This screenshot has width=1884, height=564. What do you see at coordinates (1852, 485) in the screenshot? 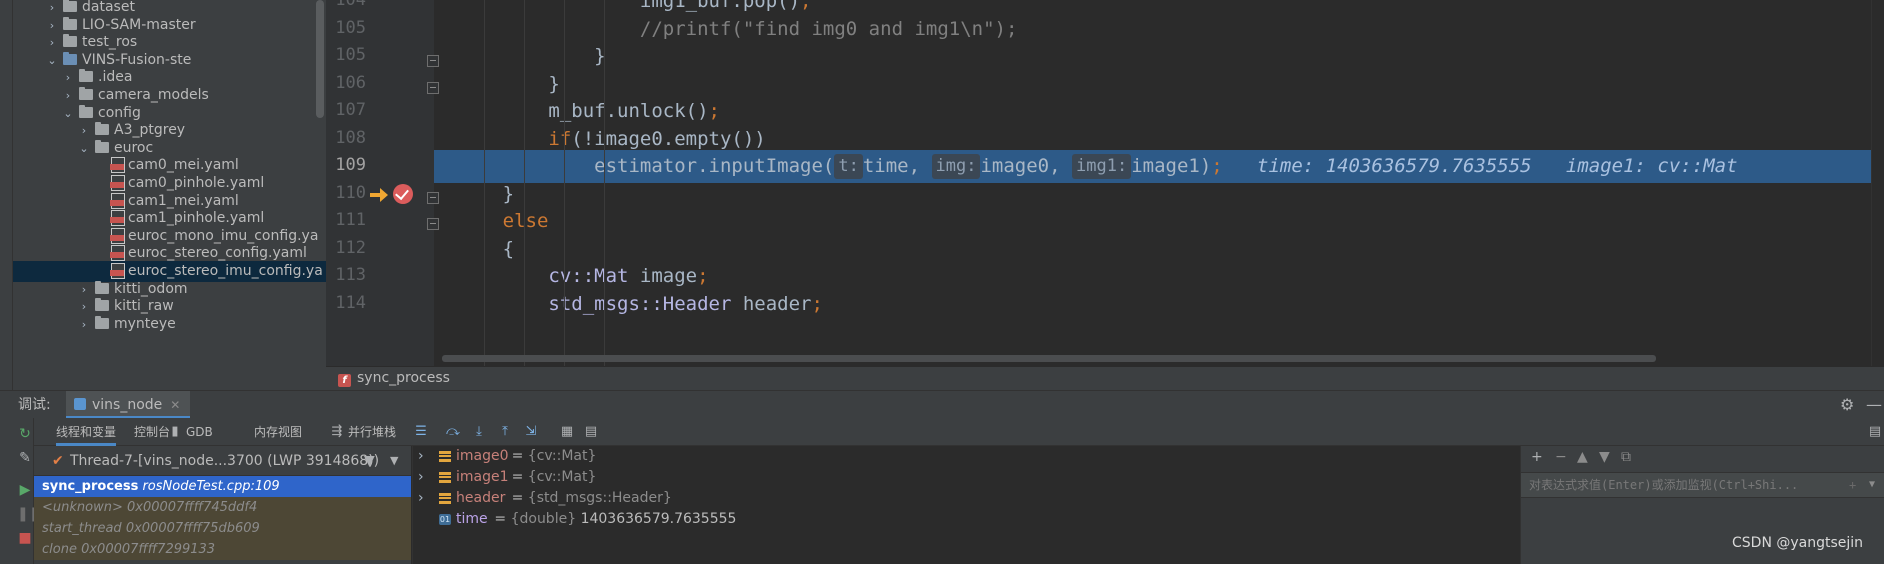
I see `add-to-watches-icon: +` at bounding box center [1852, 485].